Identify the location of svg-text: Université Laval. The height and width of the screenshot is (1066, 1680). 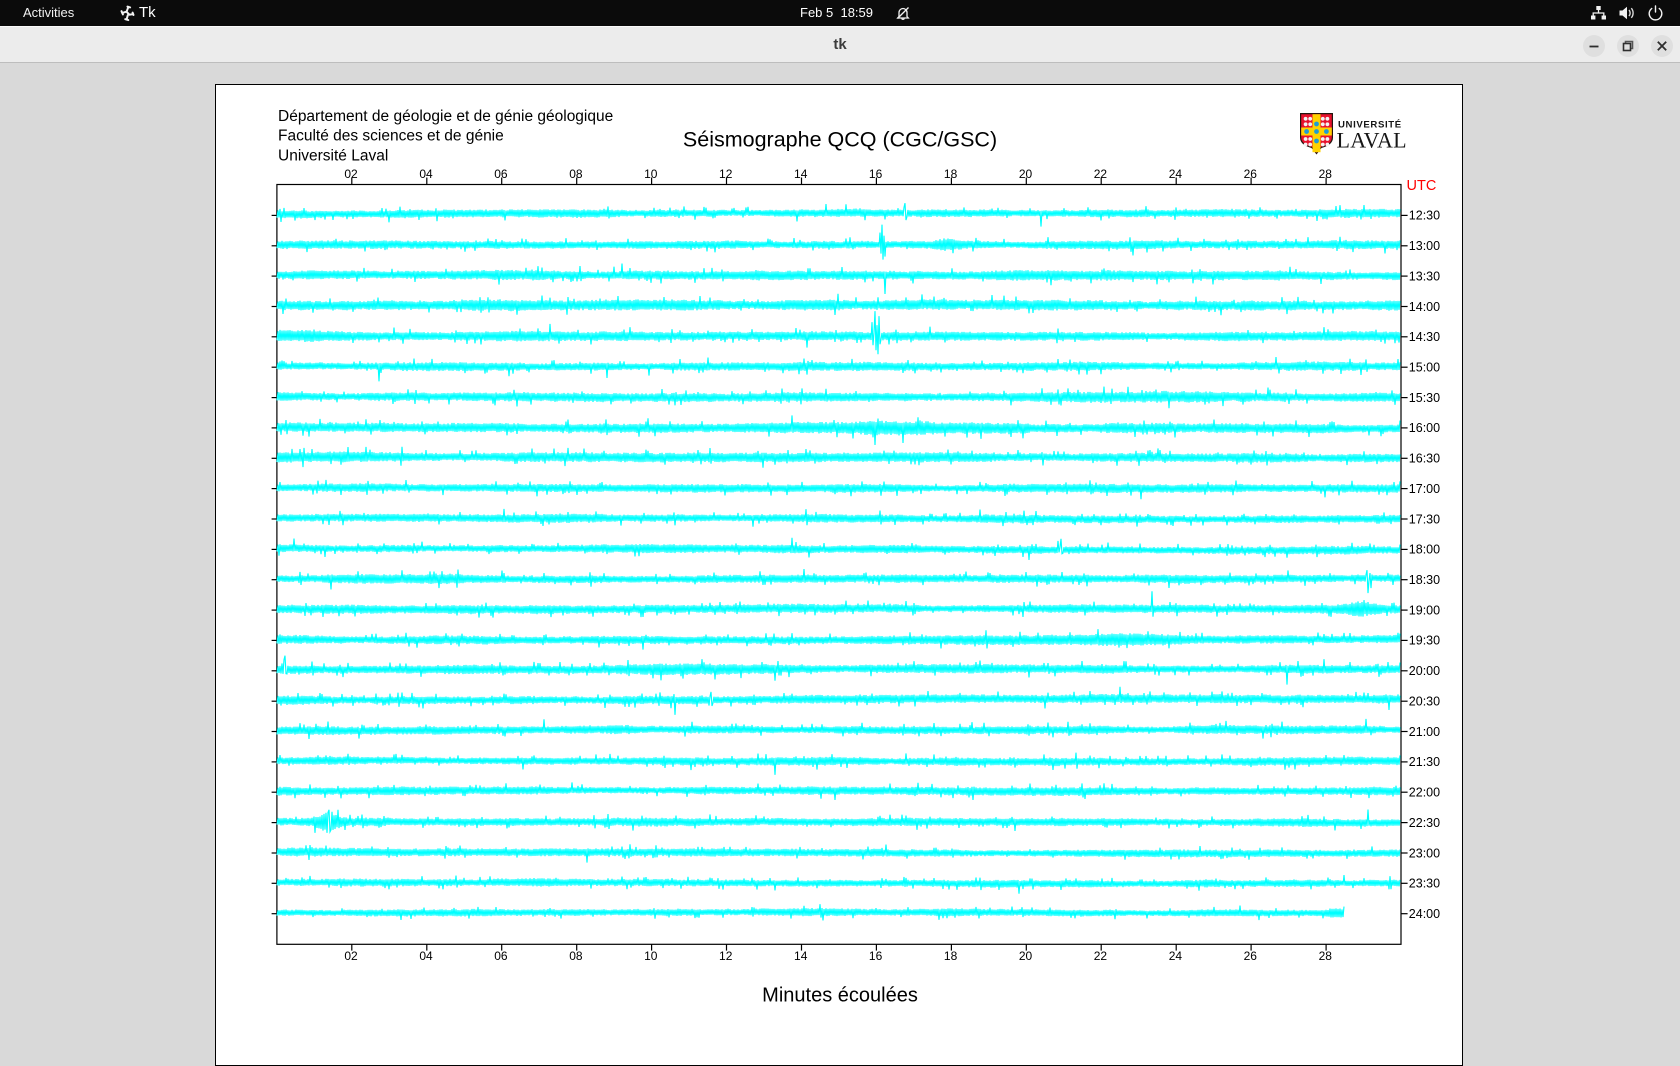
(333, 155).